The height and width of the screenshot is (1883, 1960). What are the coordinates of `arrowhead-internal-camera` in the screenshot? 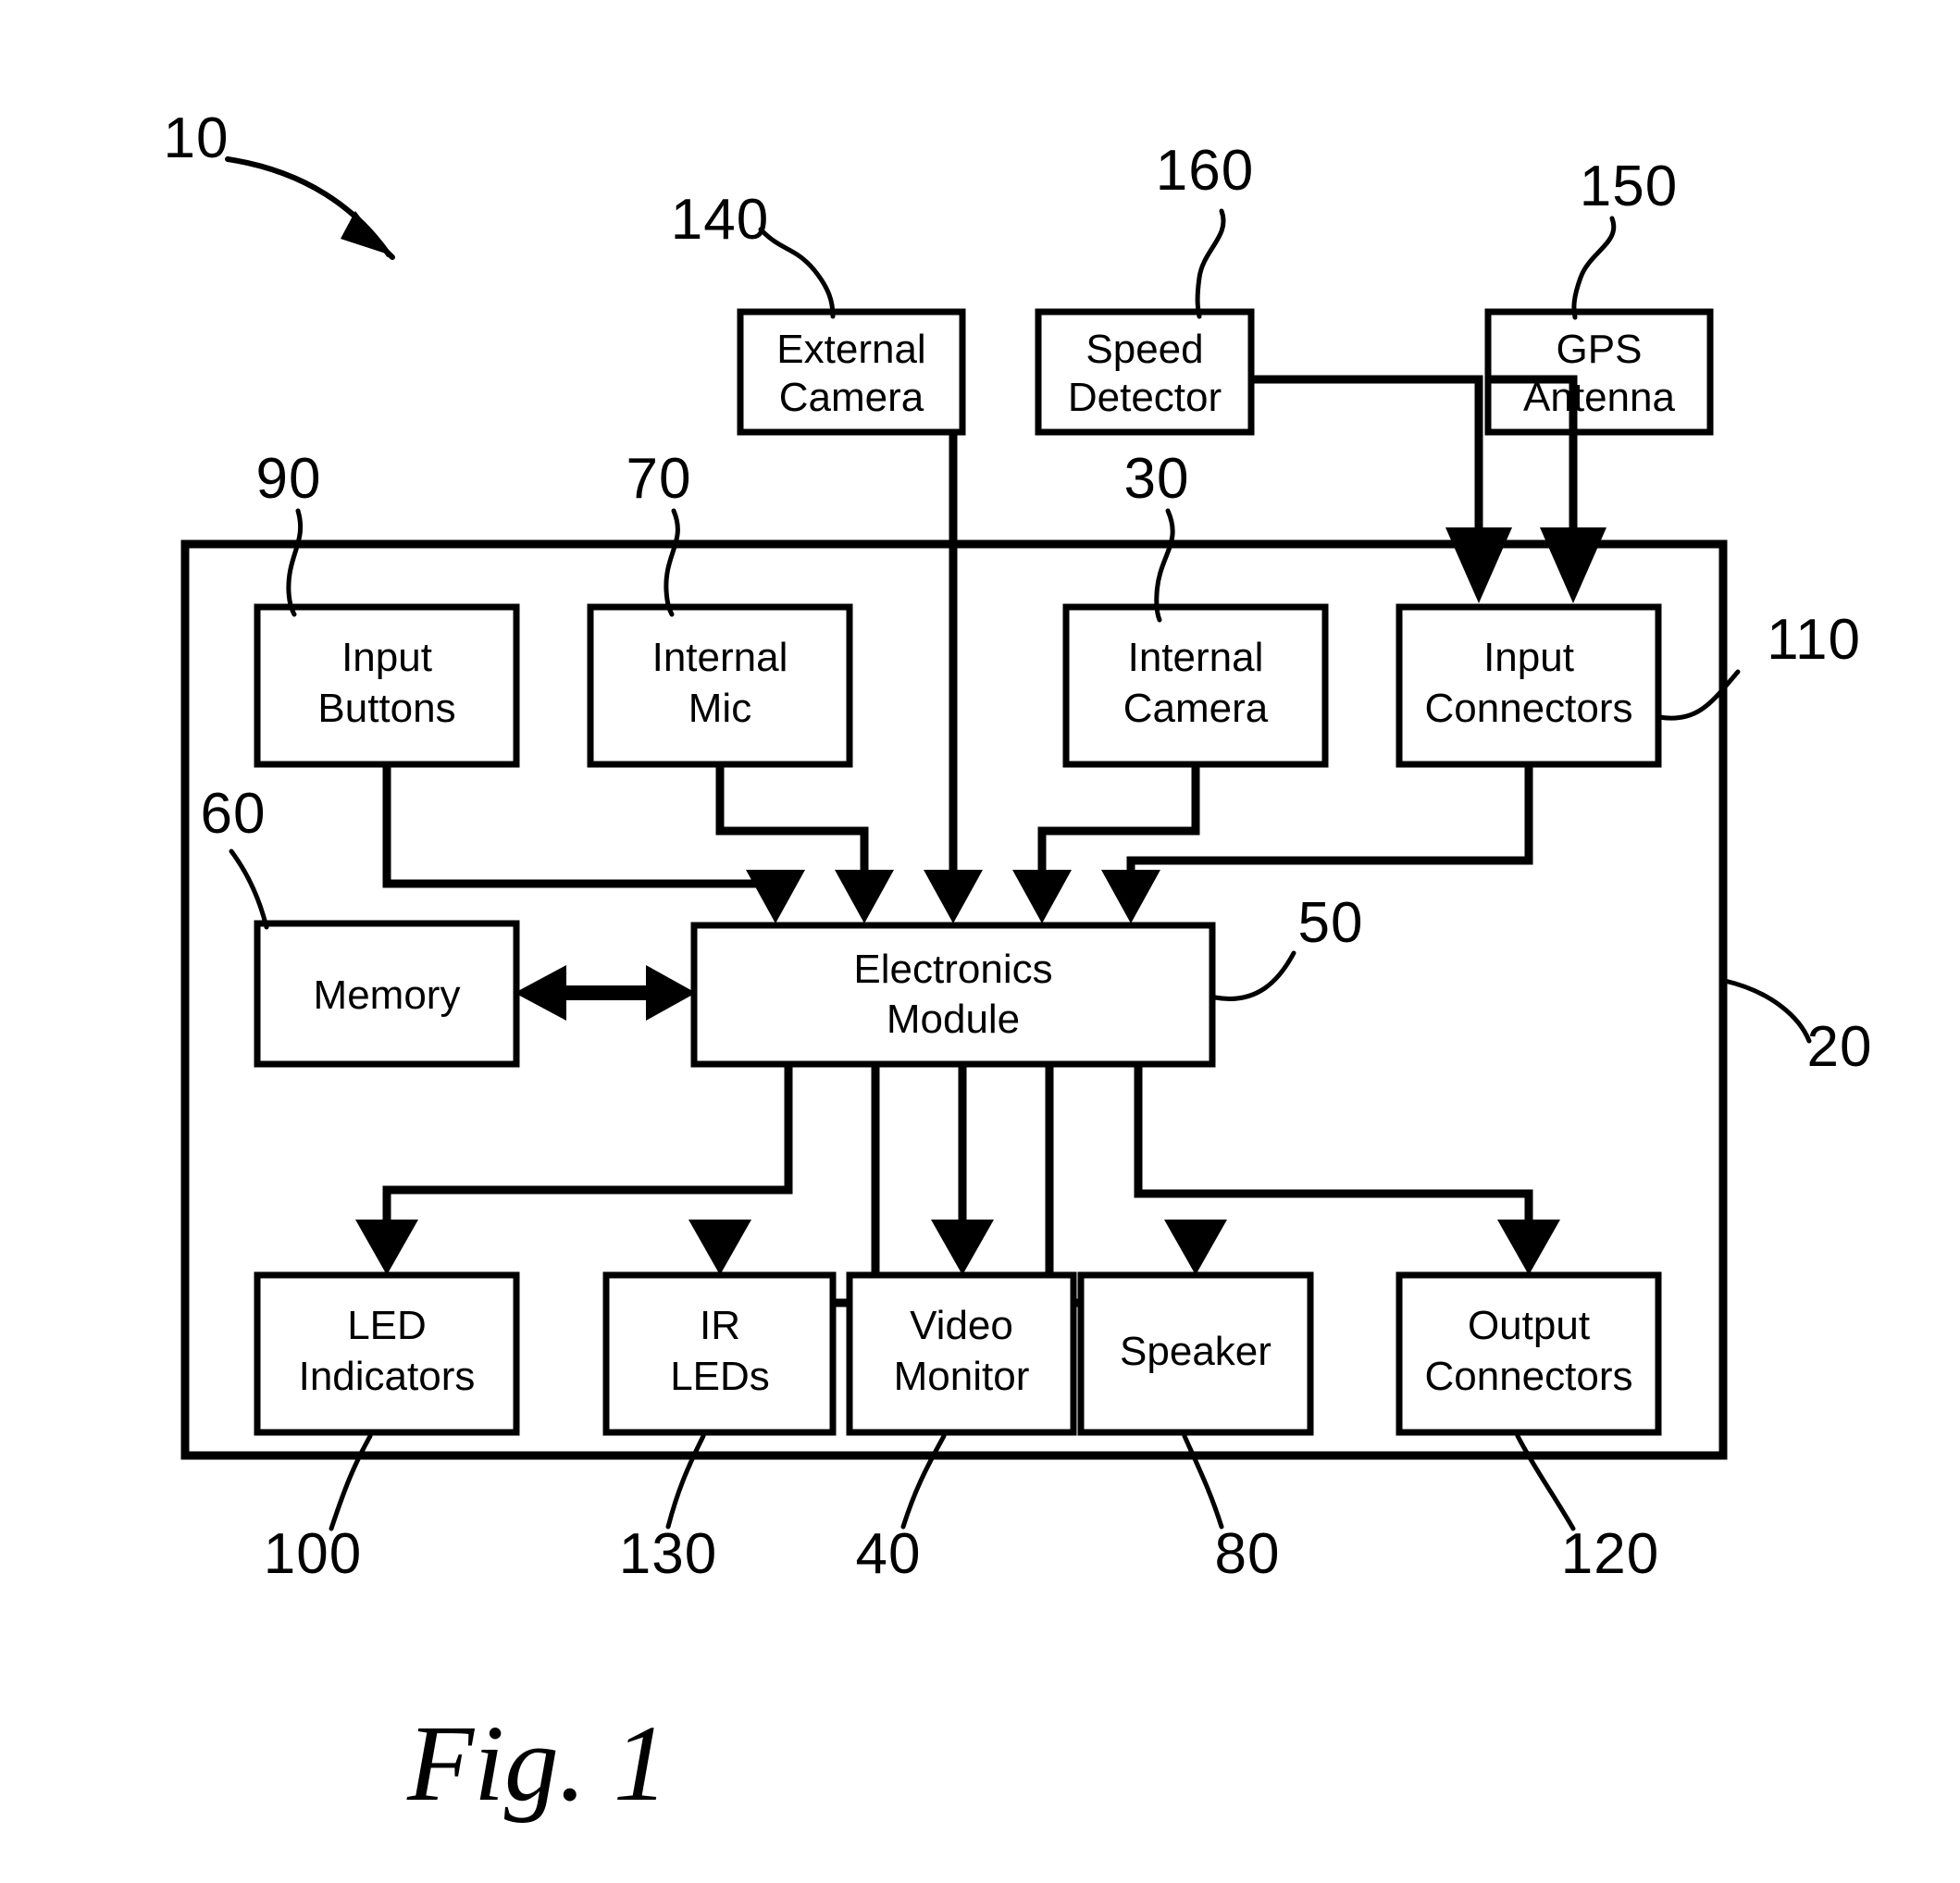 It's located at (1042, 896).